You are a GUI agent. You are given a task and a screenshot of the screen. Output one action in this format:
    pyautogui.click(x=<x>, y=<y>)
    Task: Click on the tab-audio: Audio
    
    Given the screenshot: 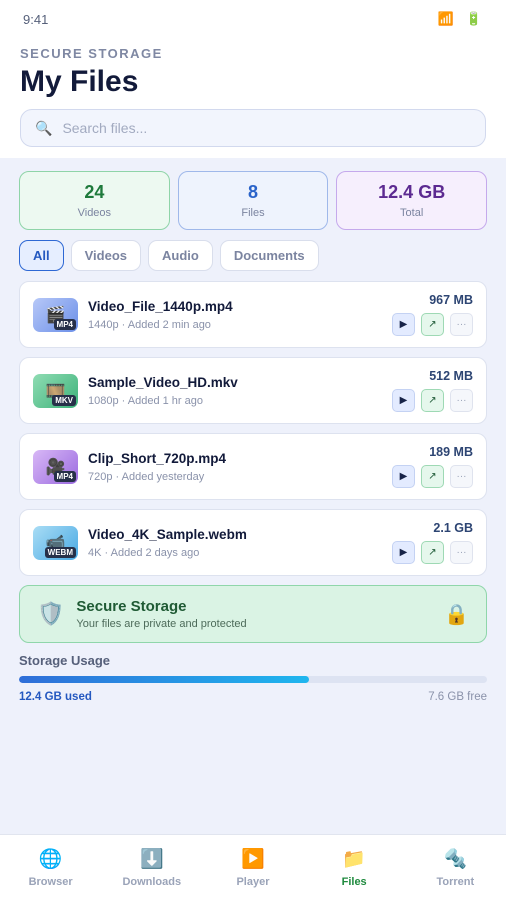 What is the action you would take?
    pyautogui.click(x=180, y=255)
    